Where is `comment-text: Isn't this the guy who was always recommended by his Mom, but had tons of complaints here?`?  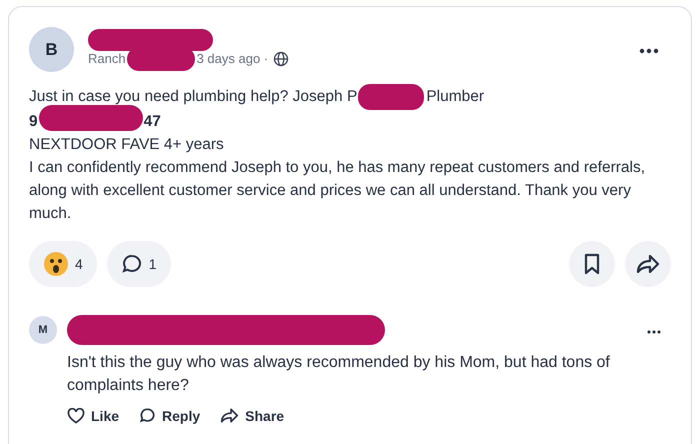 comment-text: Isn't this the guy who was always recommended by his Mom, but had tons of complaints here? is located at coordinates (339, 374).